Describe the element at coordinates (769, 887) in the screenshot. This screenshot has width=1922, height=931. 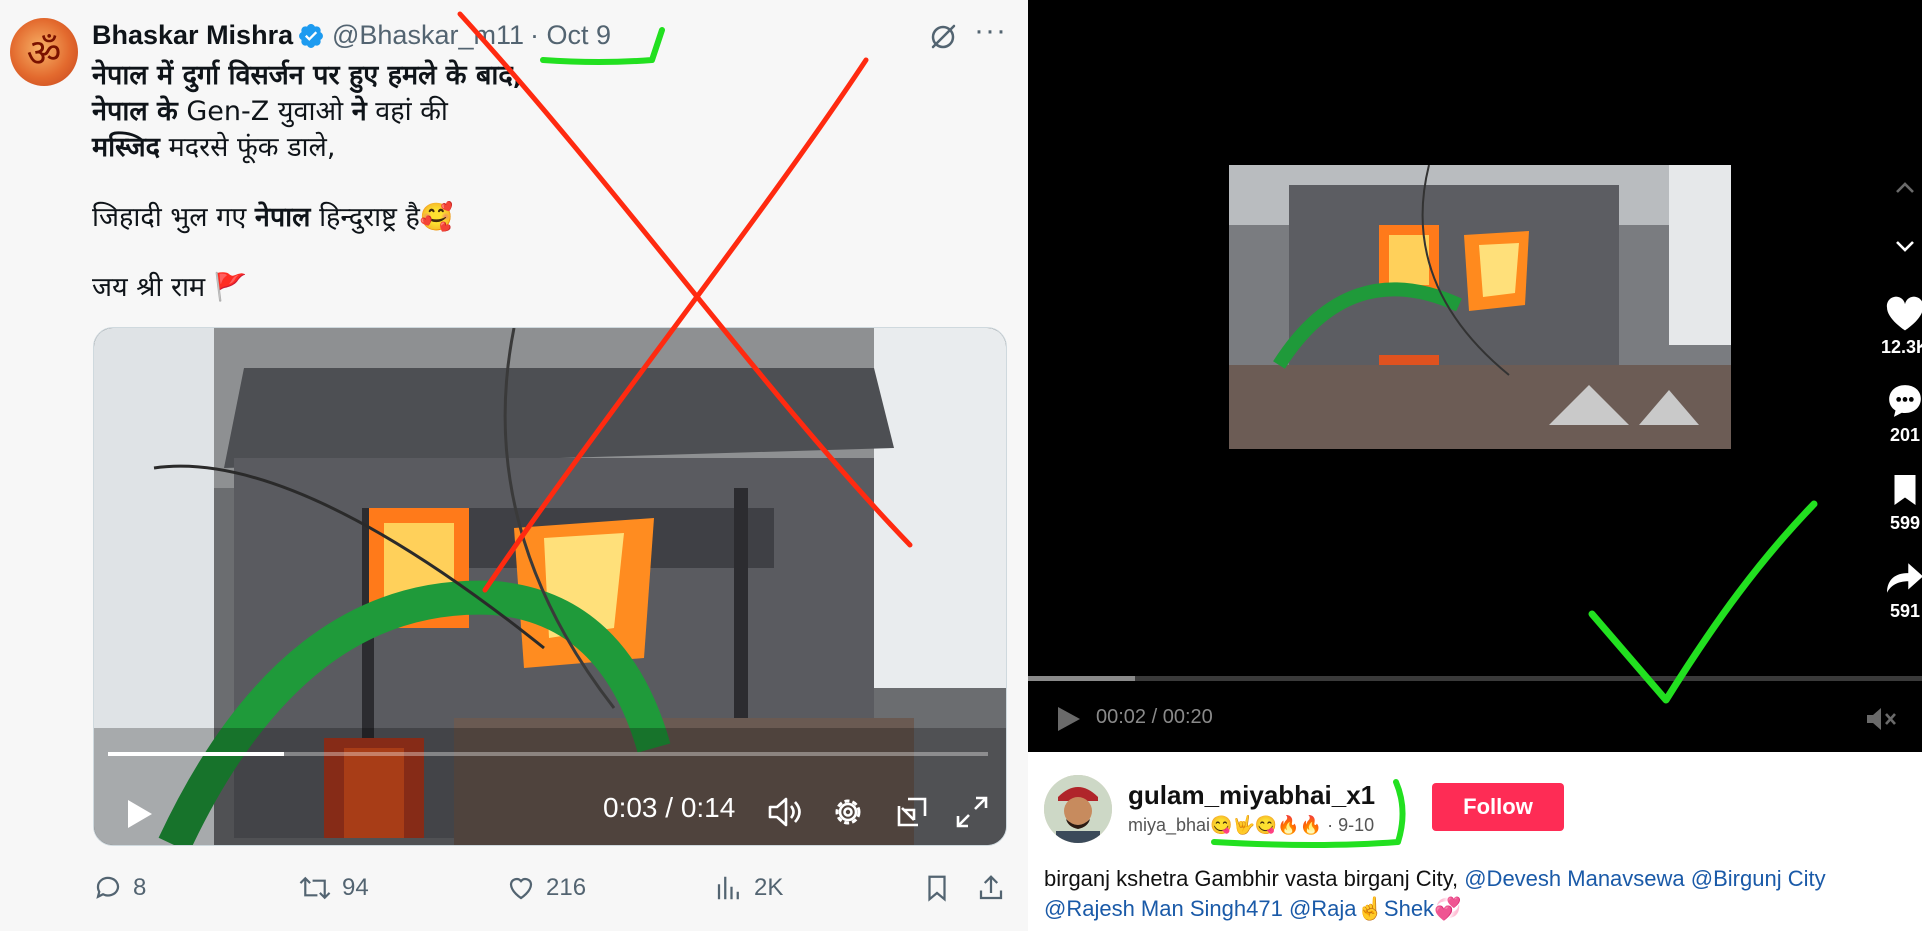
I see `views-count: 2K` at that location.